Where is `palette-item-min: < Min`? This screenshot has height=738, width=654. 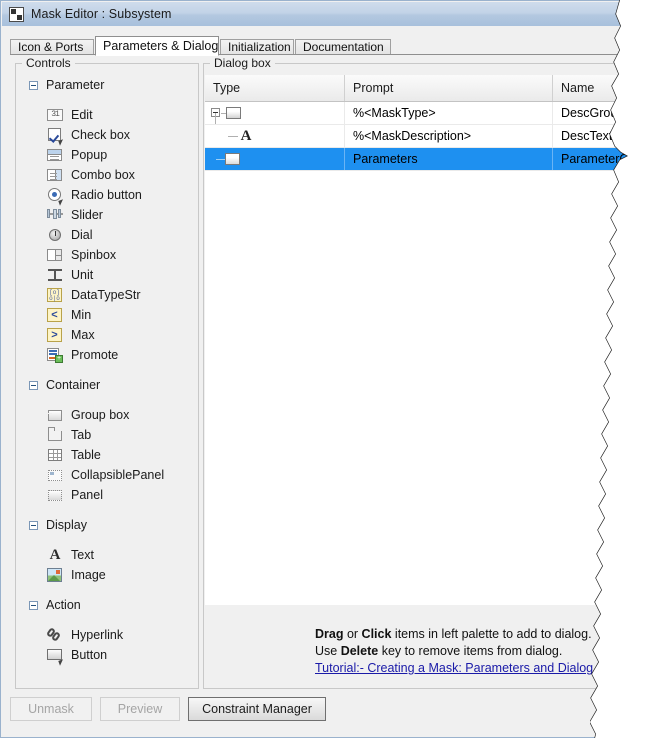 palette-item-min: < Min is located at coordinates (107, 315).